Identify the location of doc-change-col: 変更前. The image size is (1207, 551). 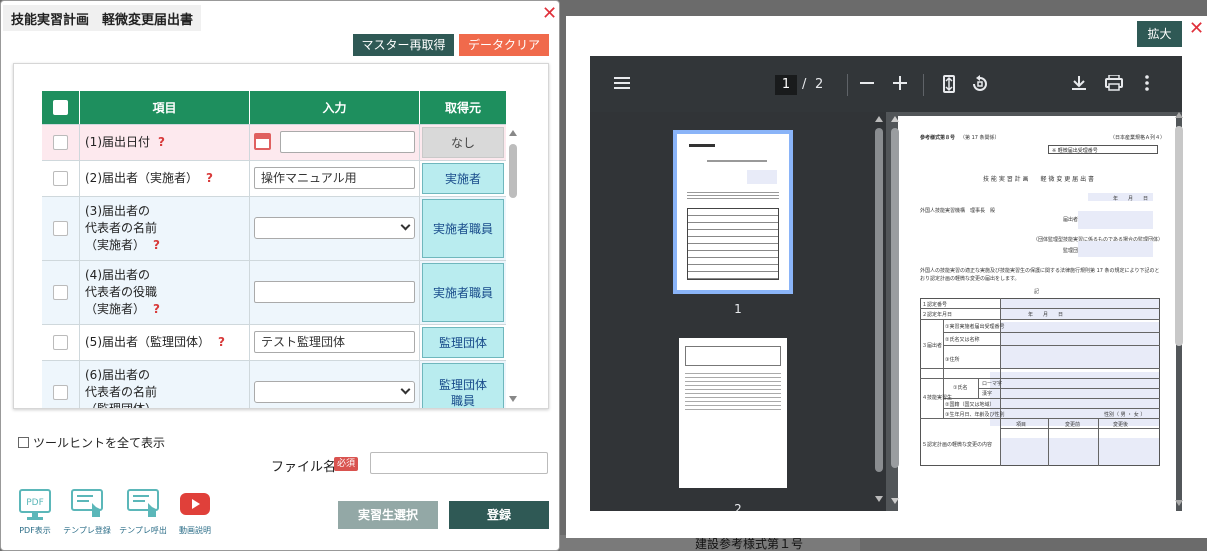
(1073, 425).